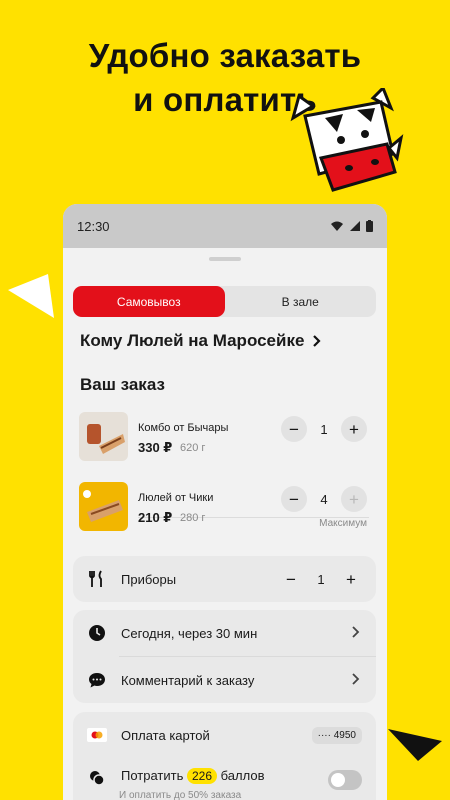 This screenshot has height=800, width=450. What do you see at coordinates (180, 795) in the screenshot?
I see `spend-subtext: И оплатить до 50% заказа` at bounding box center [180, 795].